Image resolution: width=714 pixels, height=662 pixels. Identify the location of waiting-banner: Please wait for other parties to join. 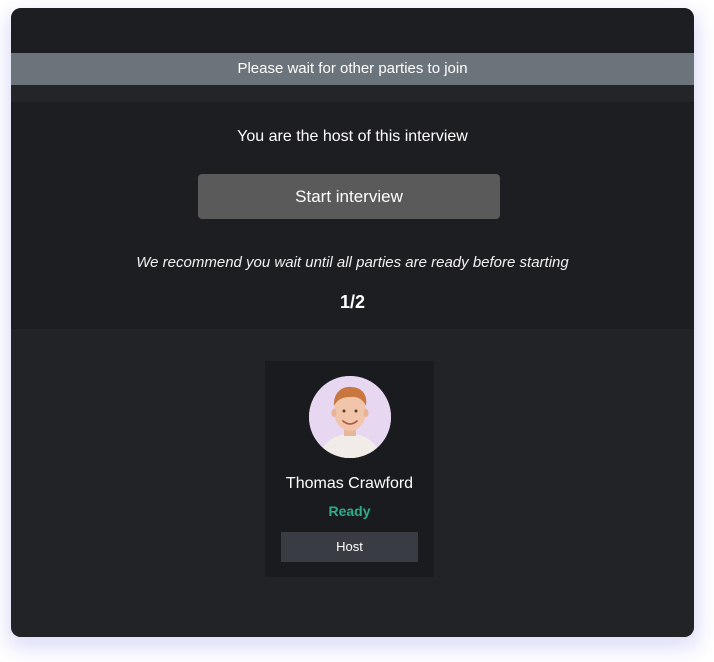
(352, 69).